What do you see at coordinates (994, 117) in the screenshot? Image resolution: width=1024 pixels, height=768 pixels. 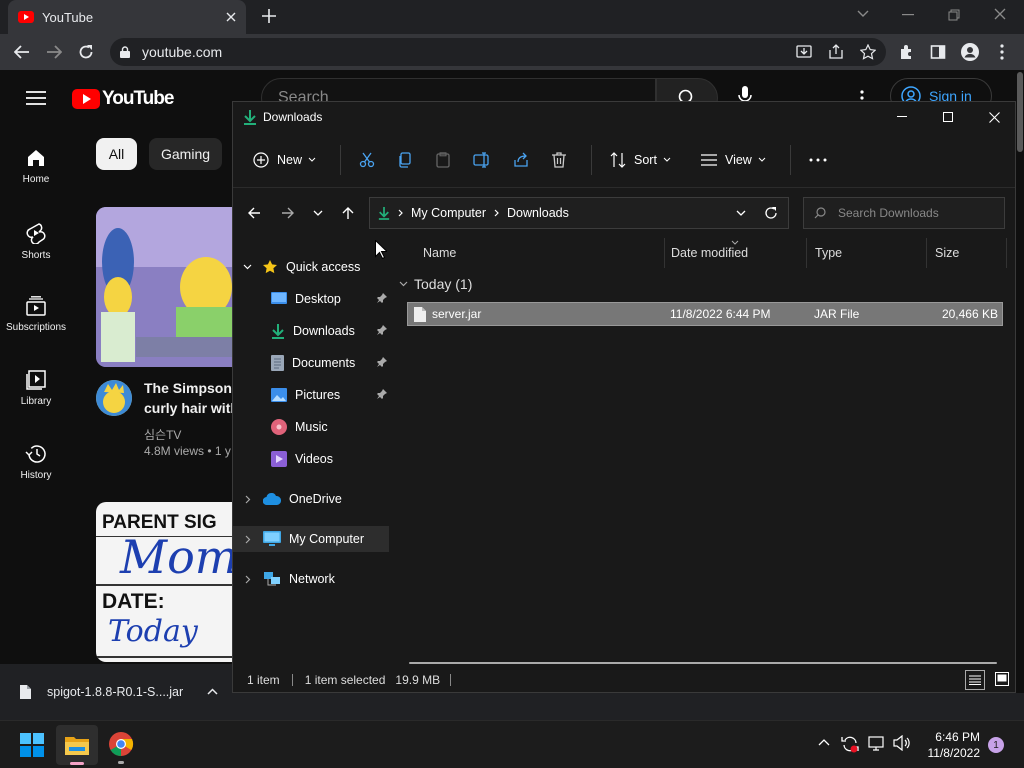 I see `explorer-close-icon` at bounding box center [994, 117].